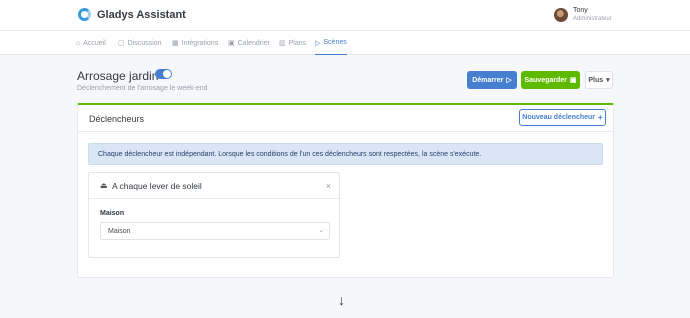  I want to click on tab-scenes: ▷ Scènes, so click(331, 43).